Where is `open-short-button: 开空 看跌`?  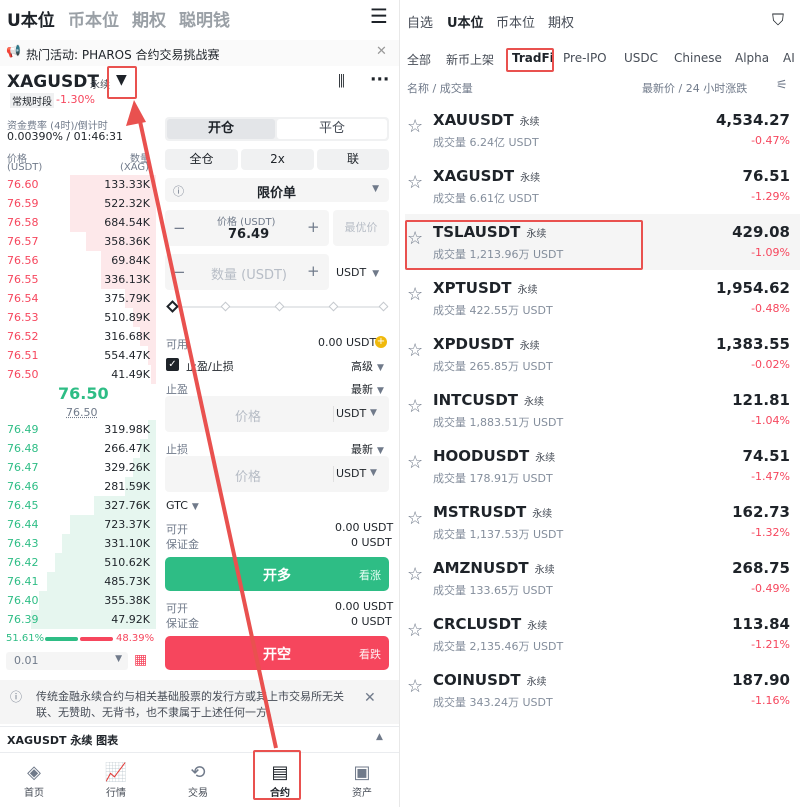 open-short-button: 开空 看跌 is located at coordinates (277, 653).